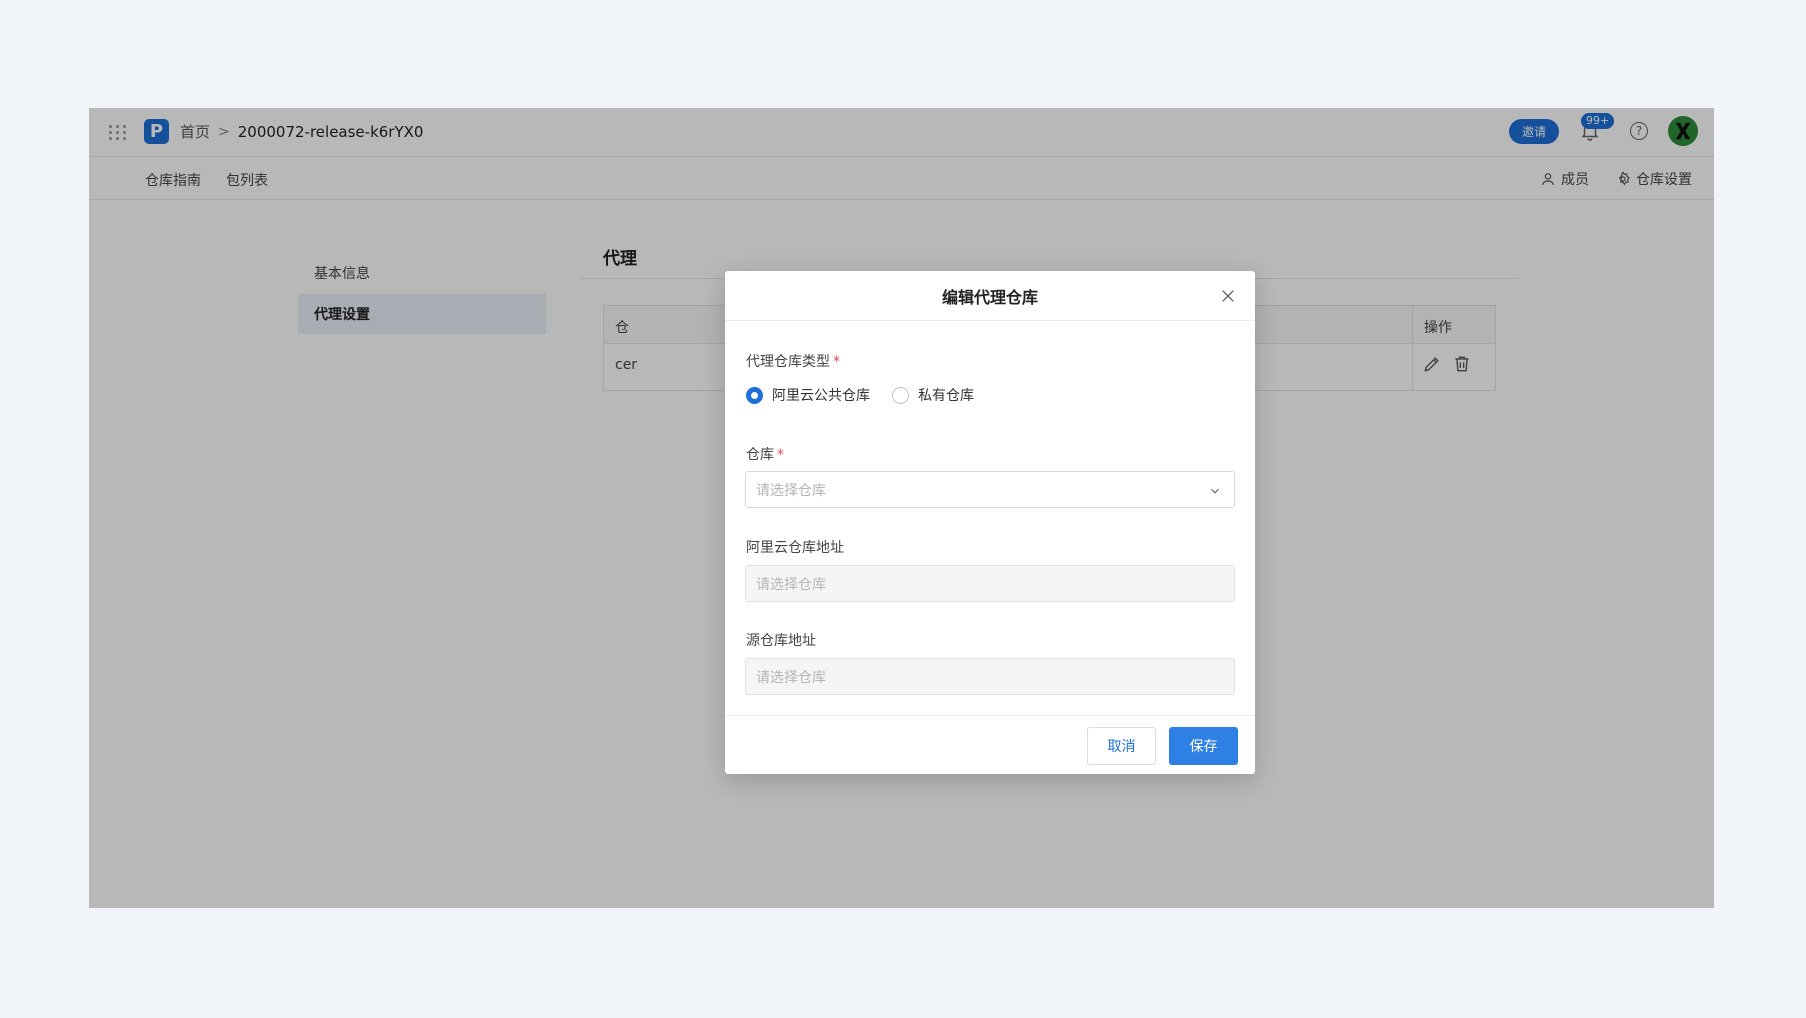 This screenshot has width=1806, height=1018. I want to click on radio-button-unchecked, so click(900, 395).